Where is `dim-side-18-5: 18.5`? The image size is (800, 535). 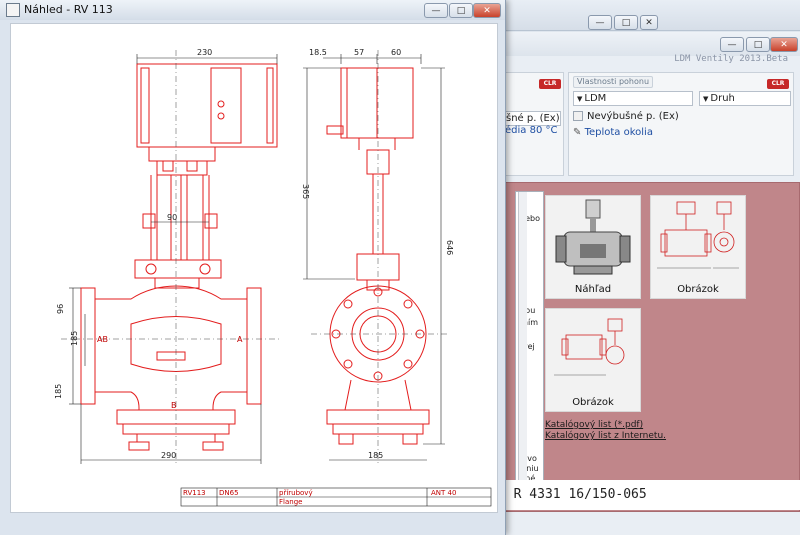 dim-side-18-5: 18.5 is located at coordinates (318, 52).